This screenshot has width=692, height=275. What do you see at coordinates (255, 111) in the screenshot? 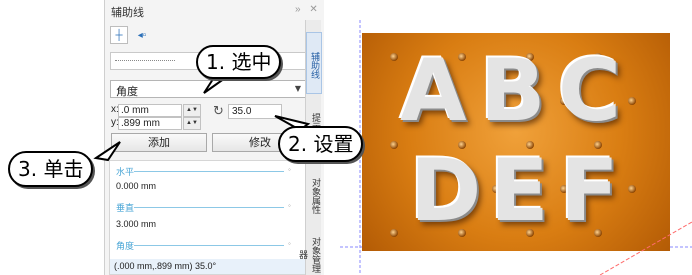
I see `angle-input: 35.0` at bounding box center [255, 111].